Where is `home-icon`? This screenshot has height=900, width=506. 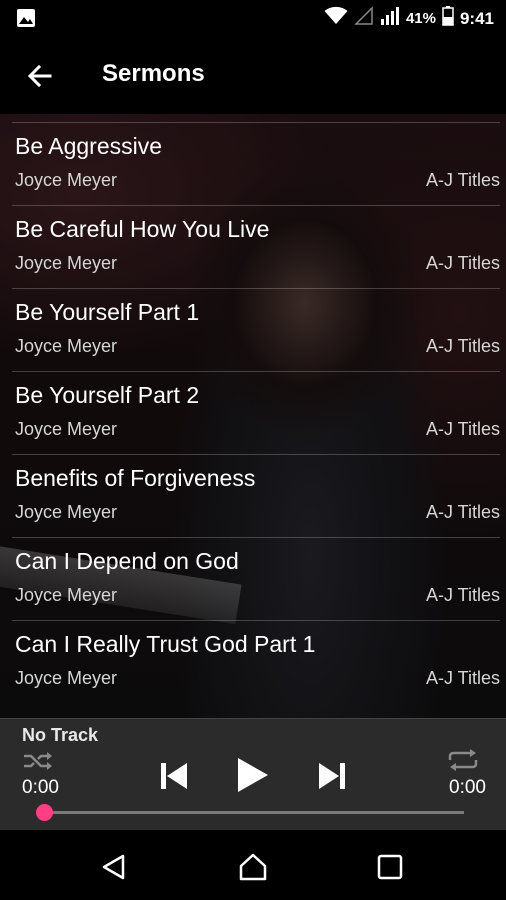 home-icon is located at coordinates (253, 867).